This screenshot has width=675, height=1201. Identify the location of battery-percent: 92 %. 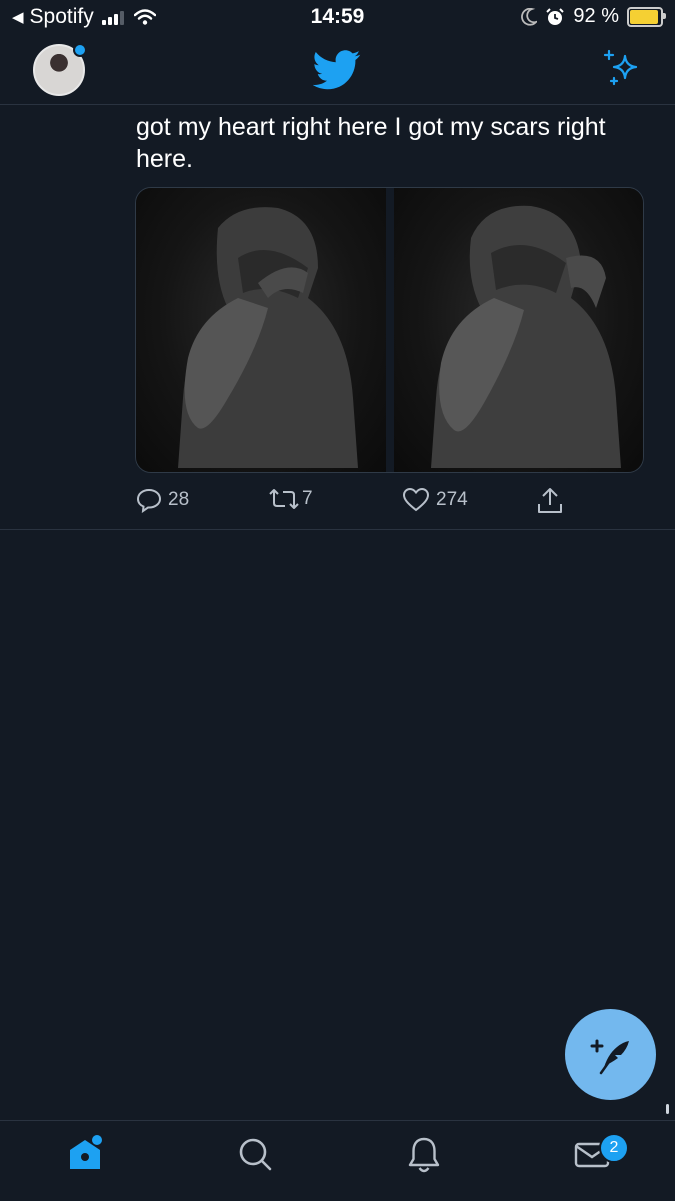
(596, 16).